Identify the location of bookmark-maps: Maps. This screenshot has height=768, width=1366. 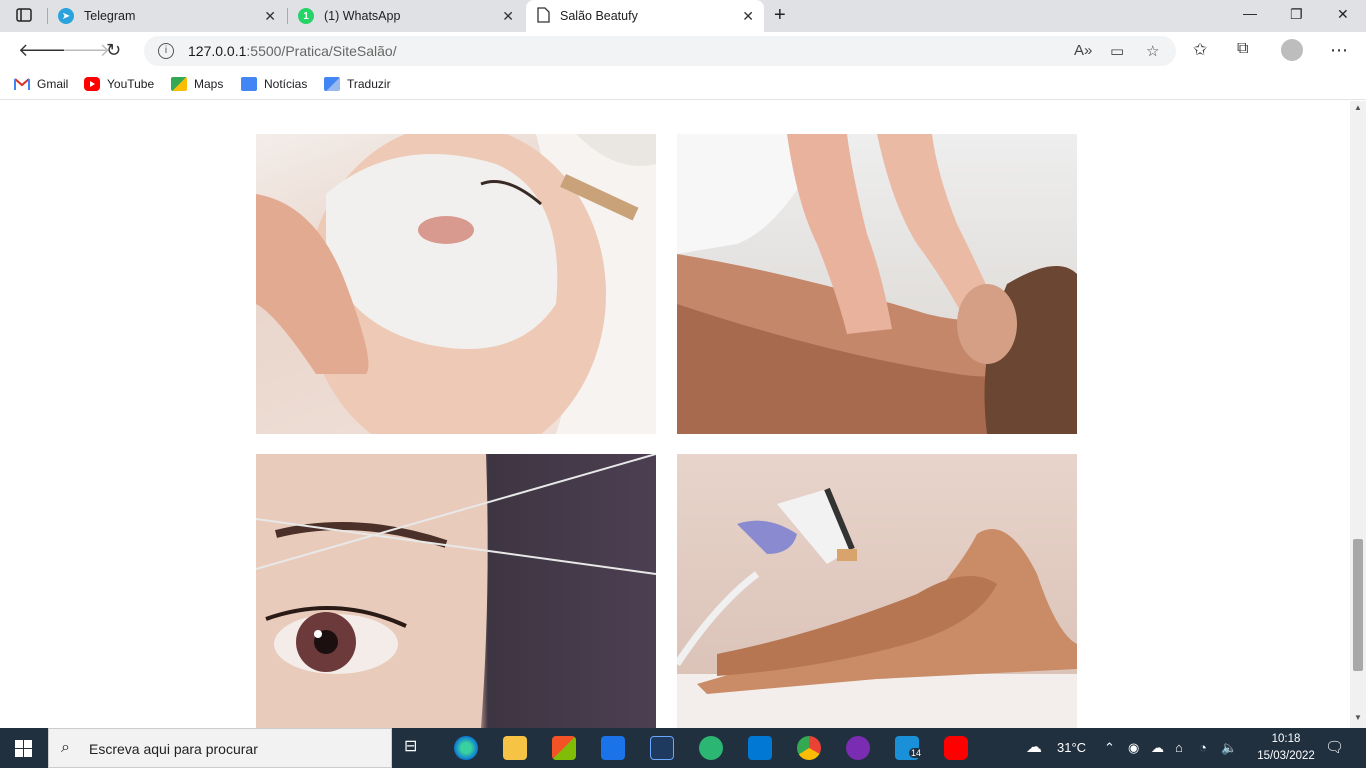
(197, 84).